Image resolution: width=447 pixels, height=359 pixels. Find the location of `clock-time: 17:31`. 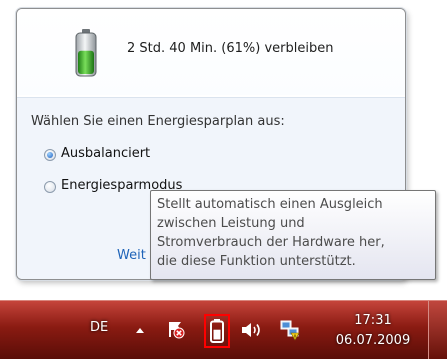

clock-time: 17:31 is located at coordinates (373, 320).